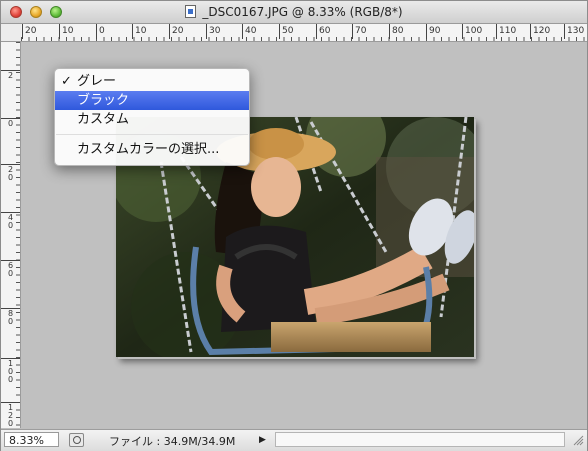 This screenshot has height=451, width=588. I want to click on ruler-label: 130, so click(574, 31).